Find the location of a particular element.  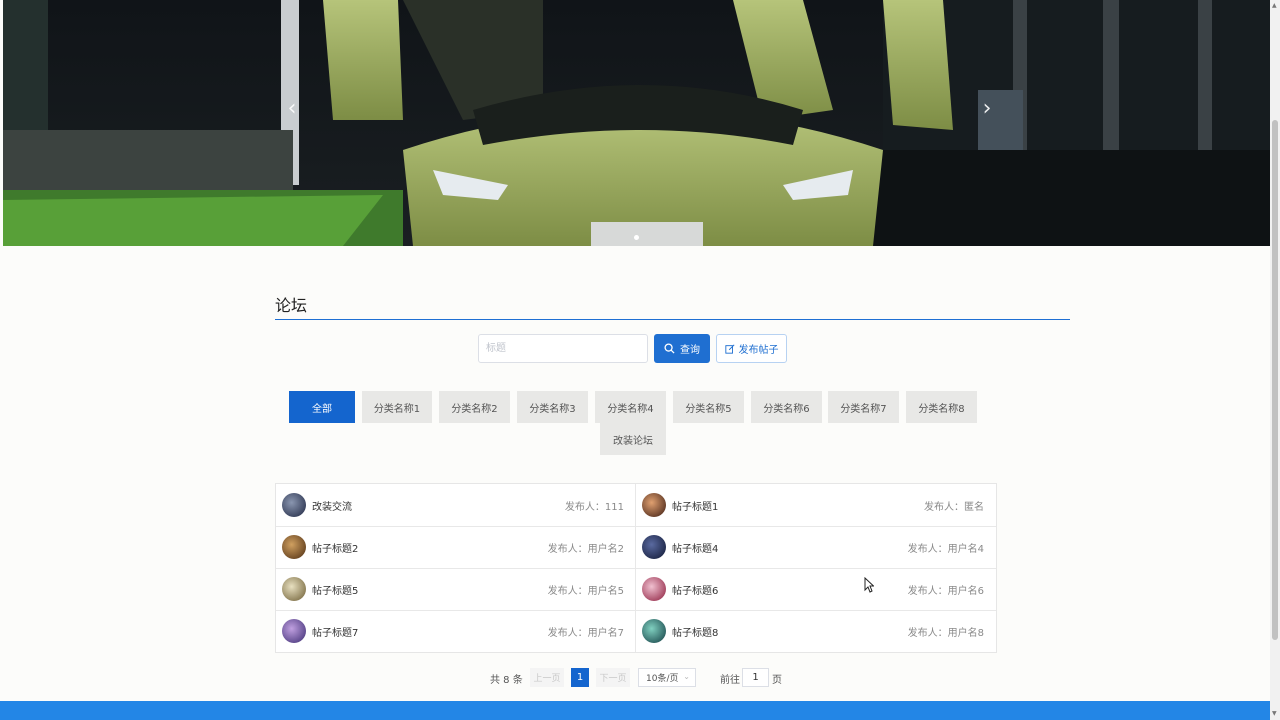

post-title: 帖子标题5 is located at coordinates (335, 591).